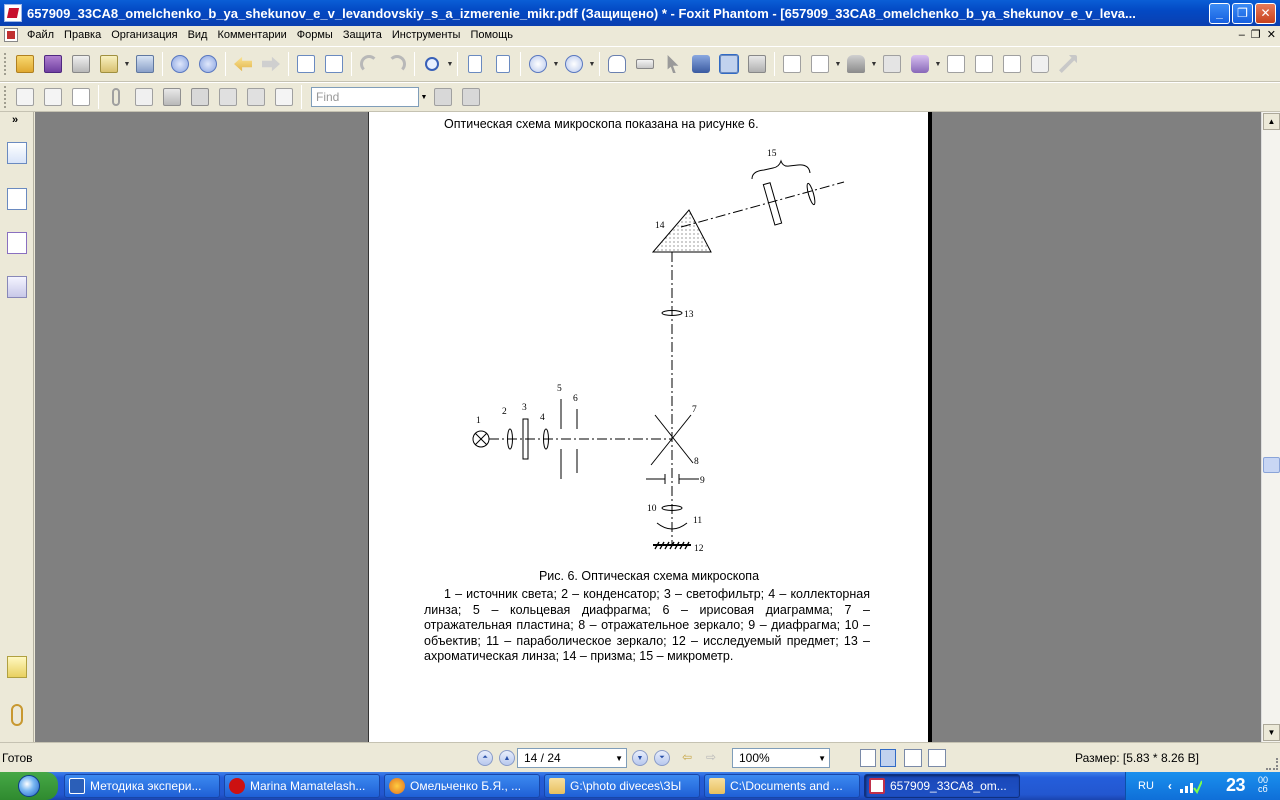 The width and height of the screenshot is (1280, 800). Describe the element at coordinates (920, 64) in the screenshot. I see `security-button` at that location.